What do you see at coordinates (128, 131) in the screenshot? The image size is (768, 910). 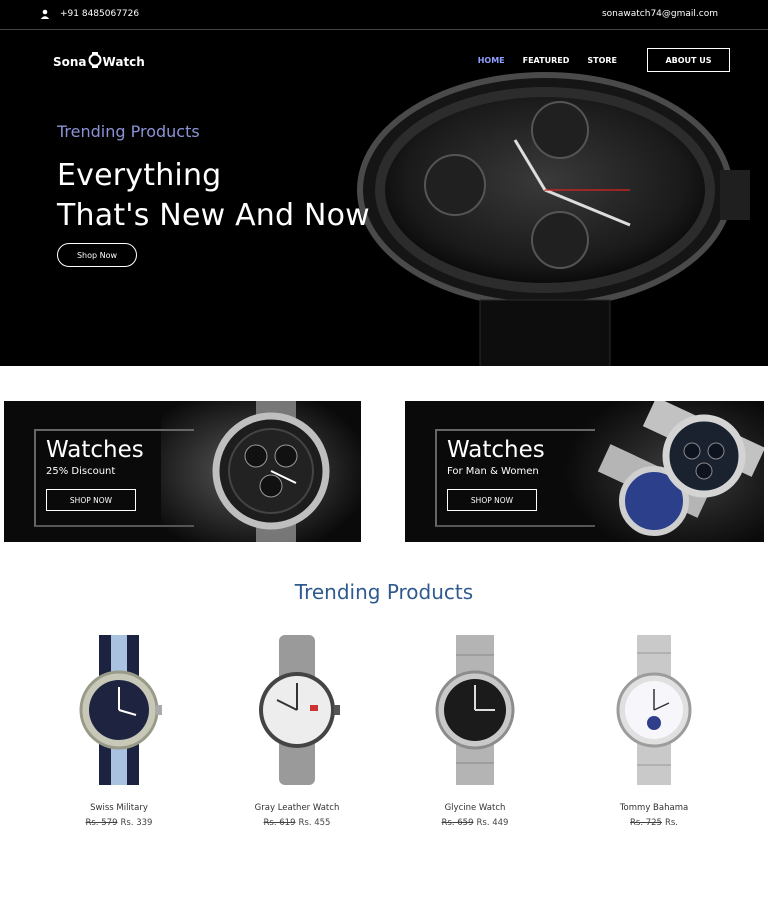 I see `hero-subtitle: Trending Products` at bounding box center [128, 131].